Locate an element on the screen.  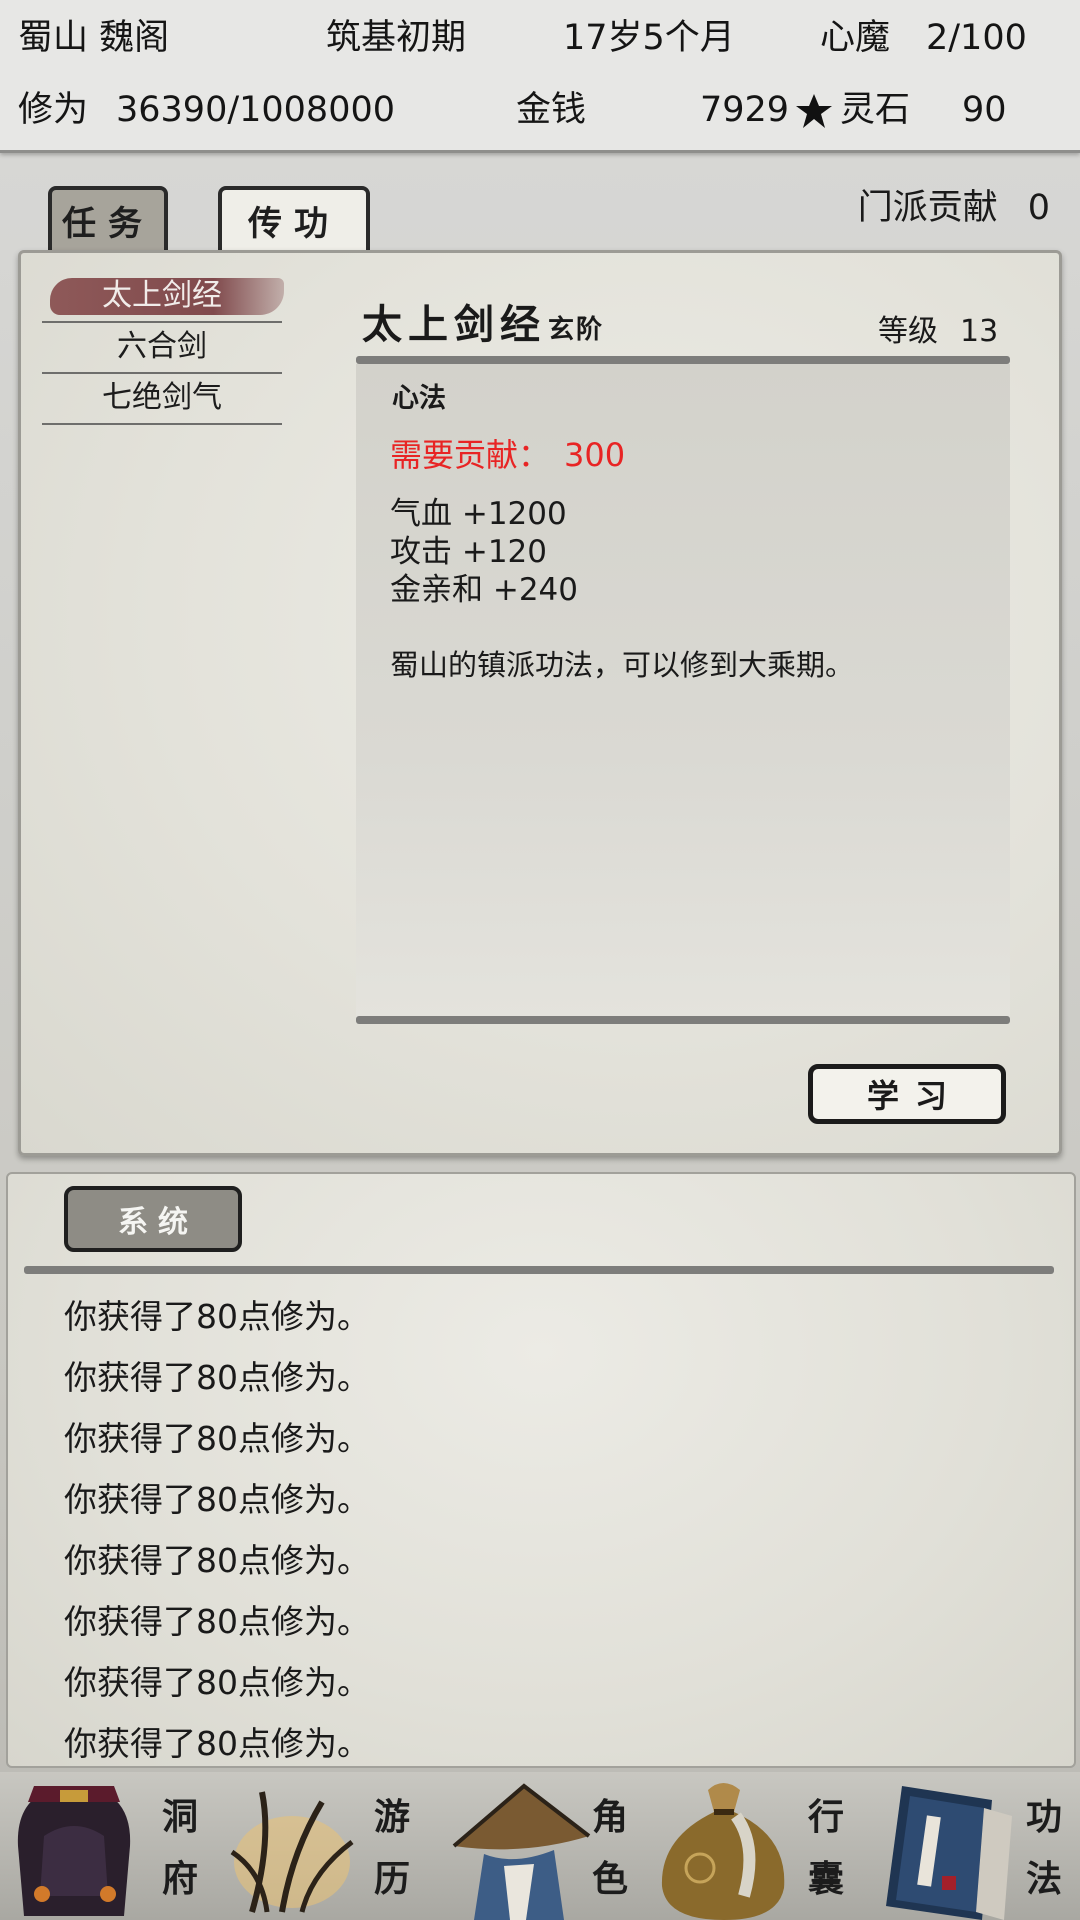
nav-bag-label-bottom: 囊 is located at coordinates (825, 1879).